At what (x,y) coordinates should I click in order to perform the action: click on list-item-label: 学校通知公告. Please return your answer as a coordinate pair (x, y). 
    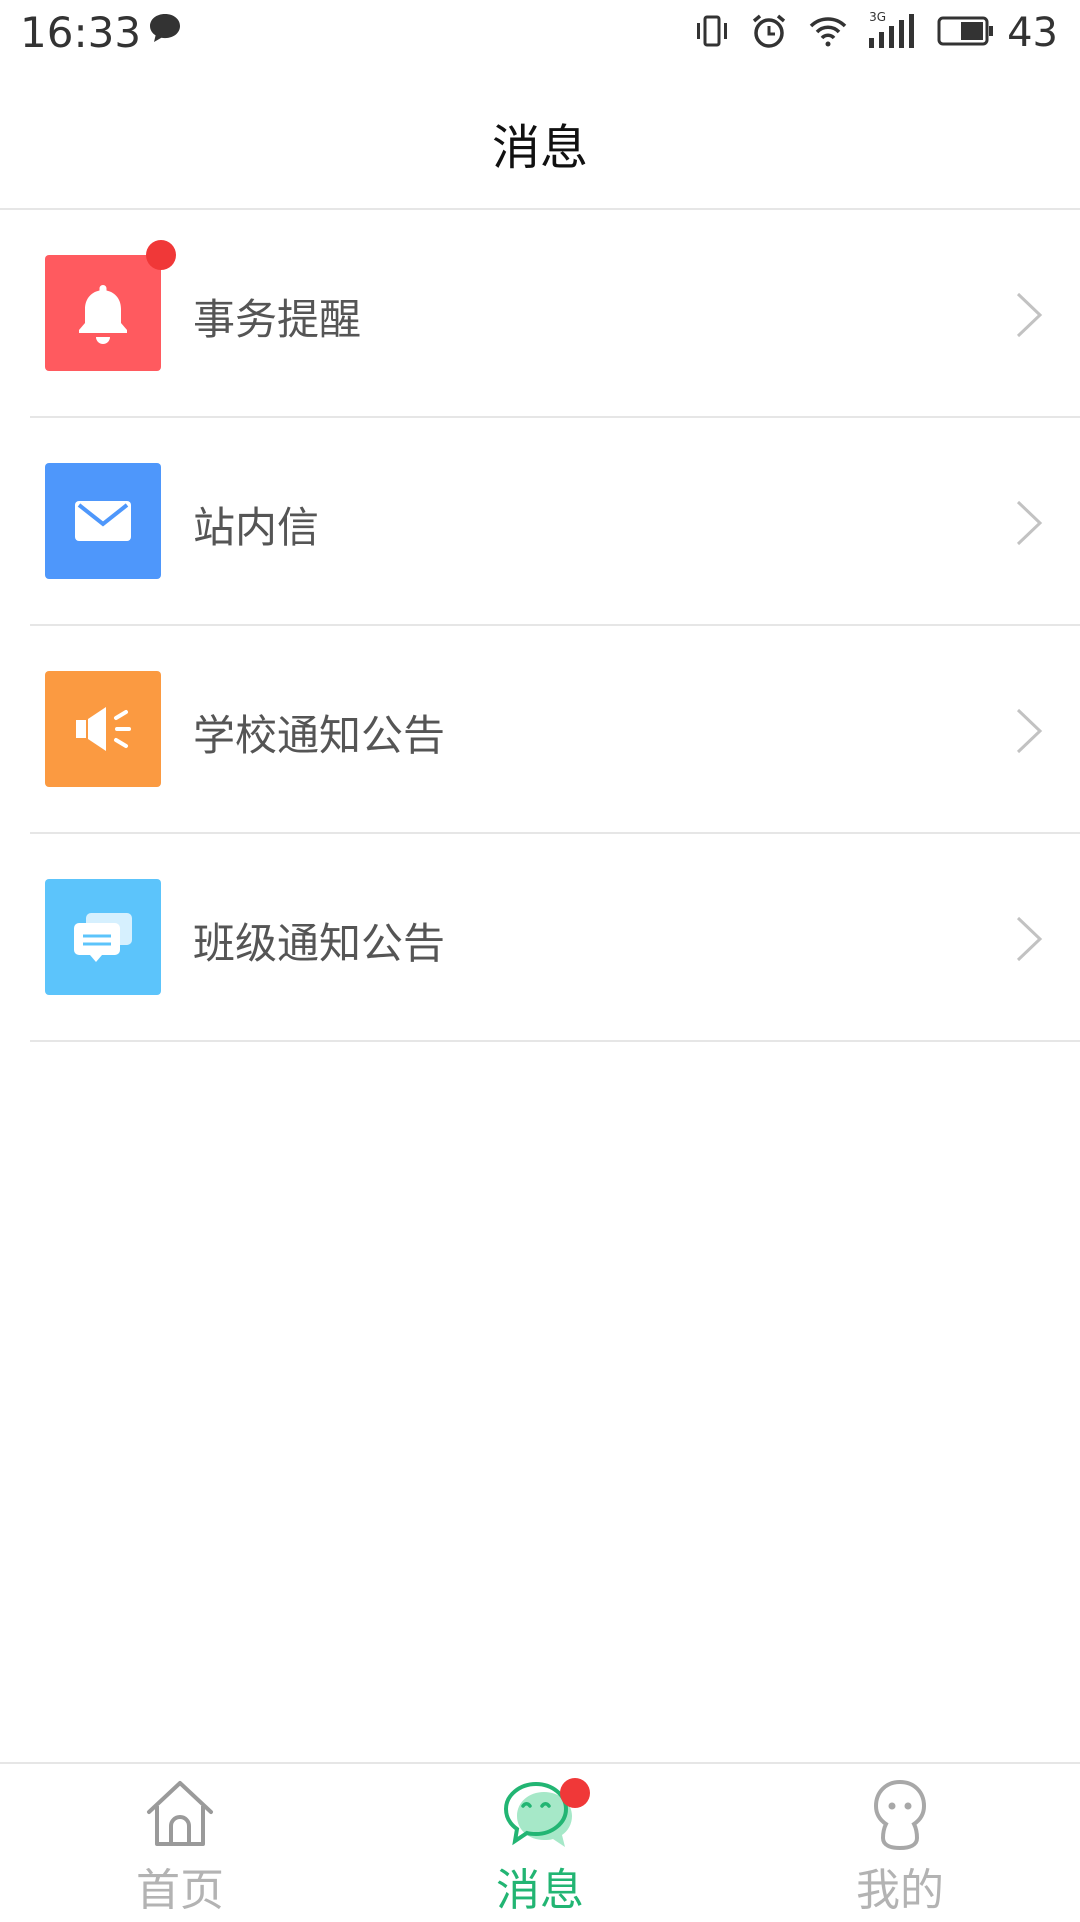
    Looking at the image, I should click on (319, 735).